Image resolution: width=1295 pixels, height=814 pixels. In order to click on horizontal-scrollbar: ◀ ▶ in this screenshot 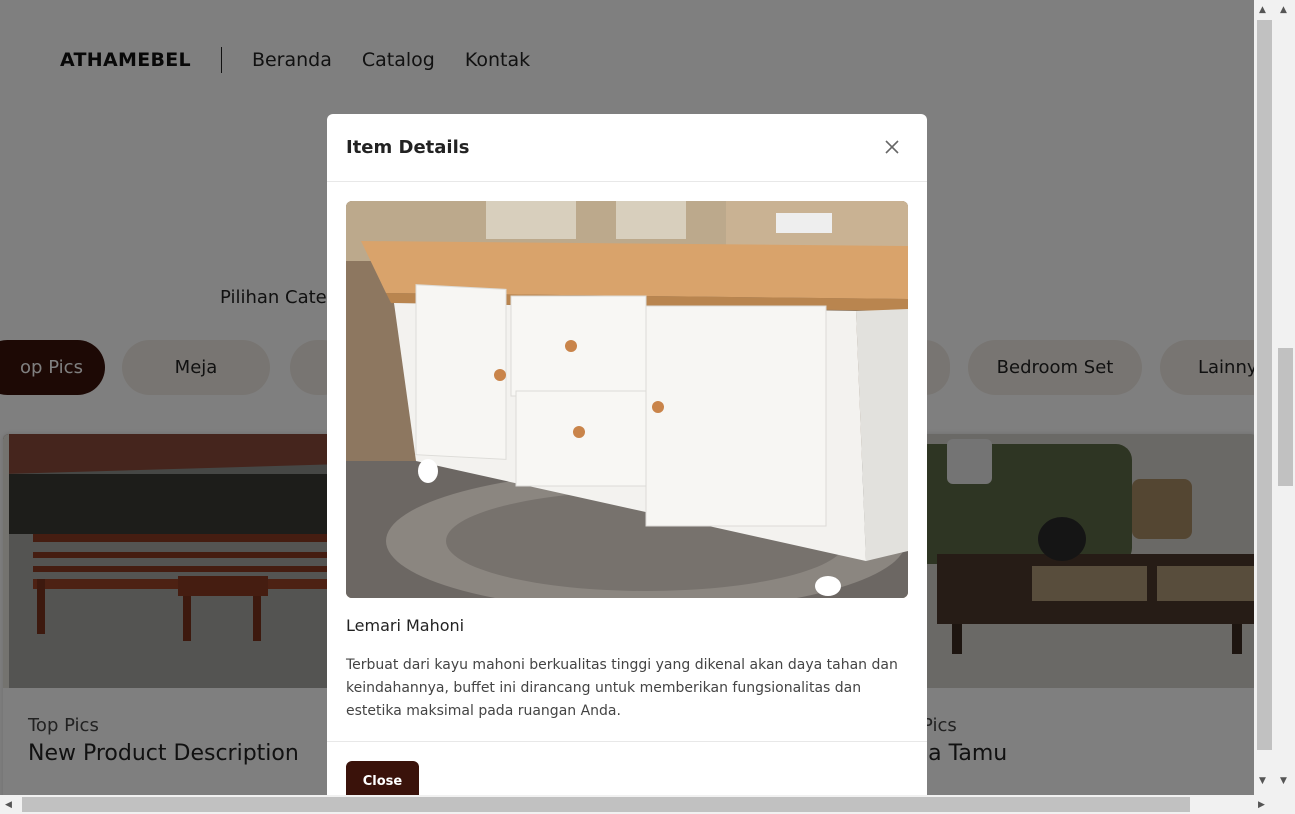, I will do `click(647, 804)`.